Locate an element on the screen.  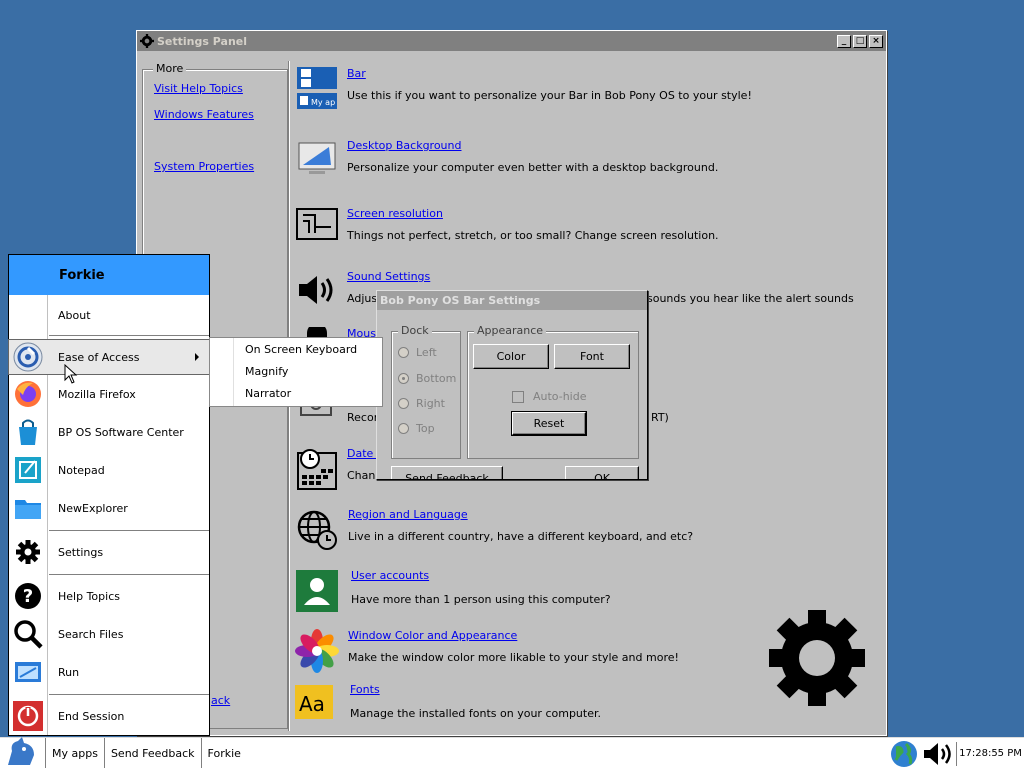
submenu-magnify: Magnify is located at coordinates (266, 371).